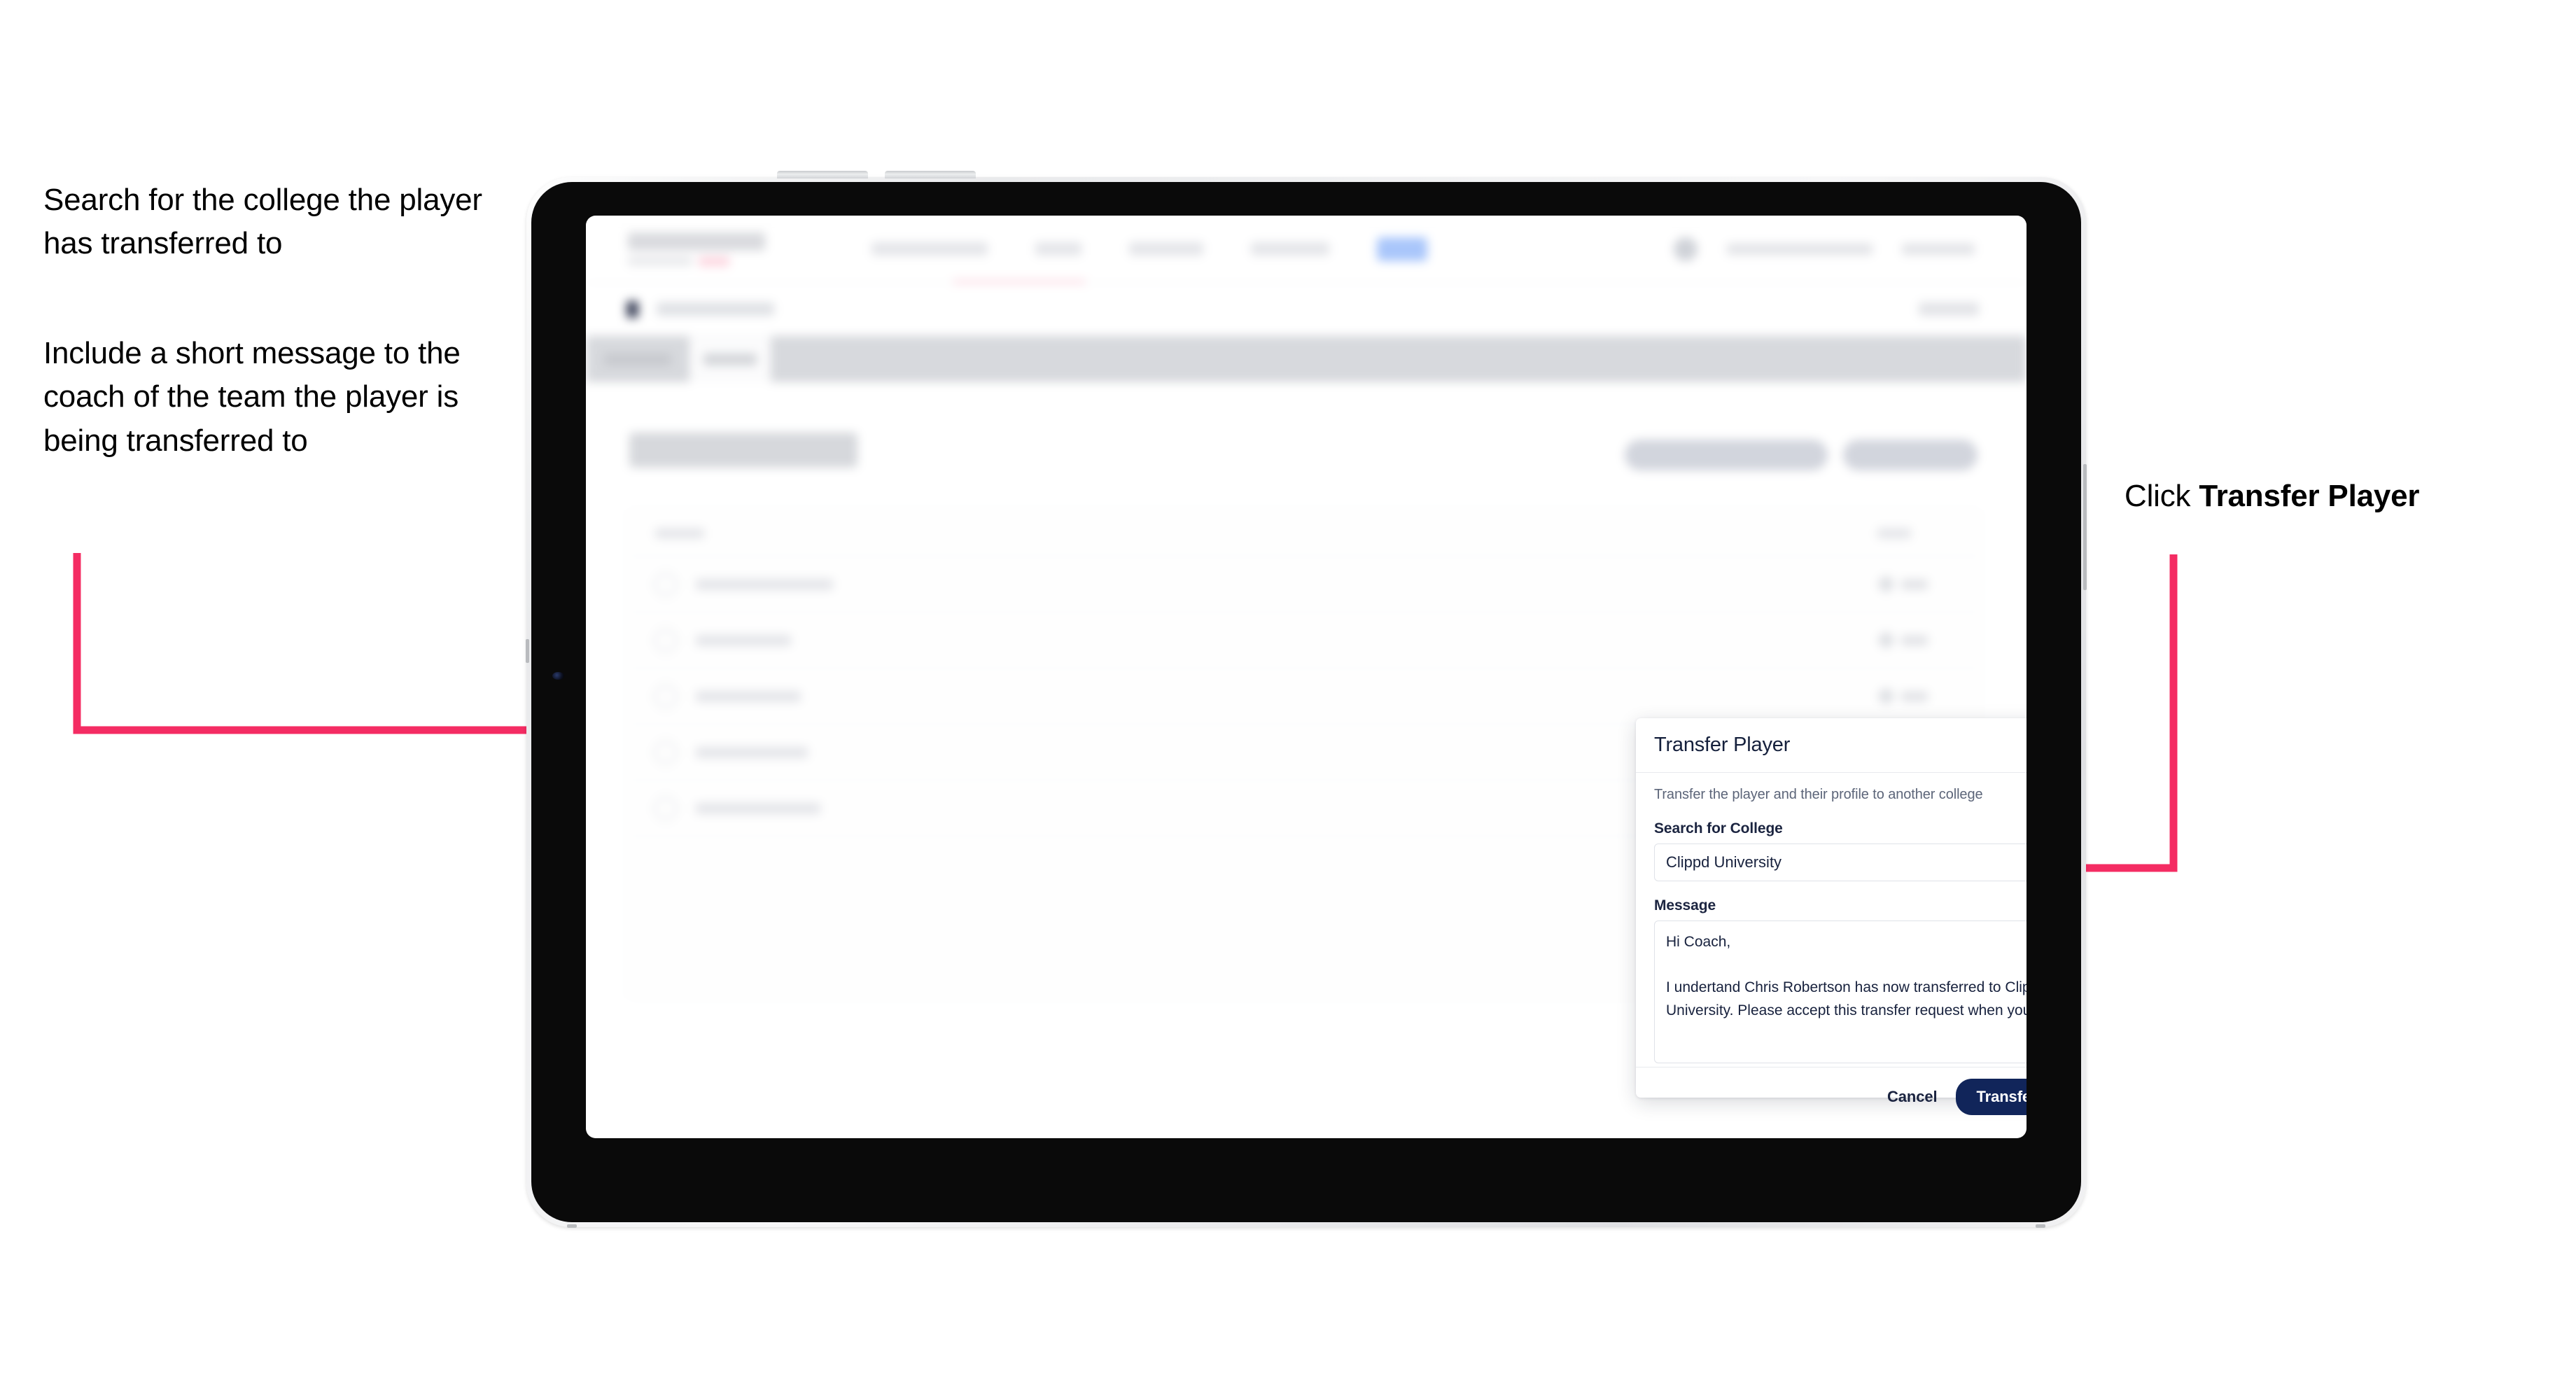 The width and height of the screenshot is (2576, 1386). Describe the element at coordinates (1718, 828) in the screenshot. I see `college-field-label: Search for College` at that location.